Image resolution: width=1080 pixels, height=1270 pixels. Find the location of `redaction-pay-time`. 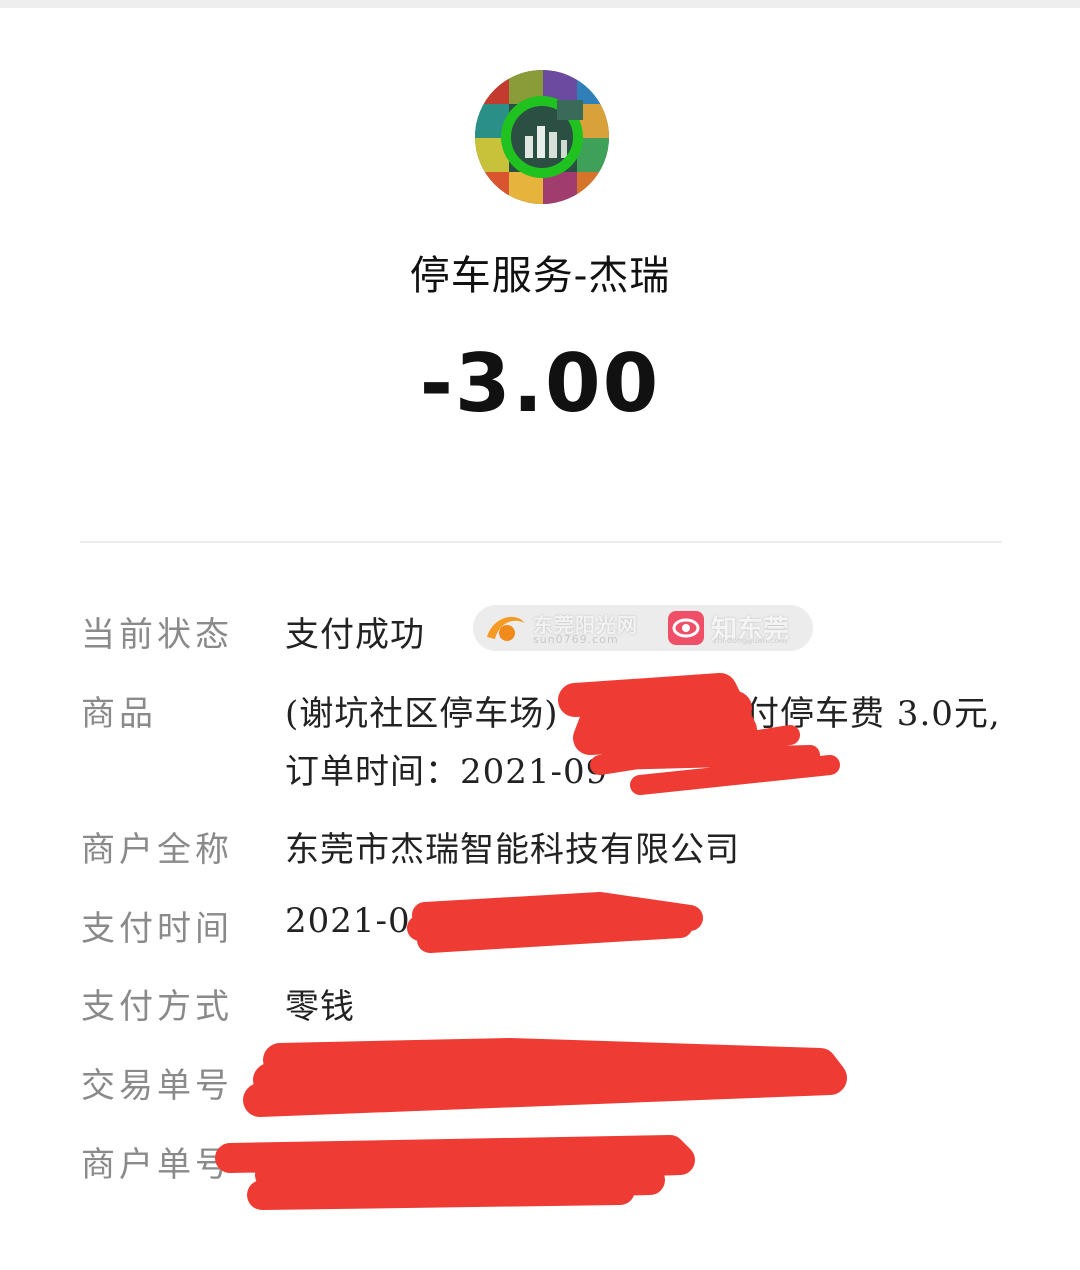

redaction-pay-time is located at coordinates (555, 922).